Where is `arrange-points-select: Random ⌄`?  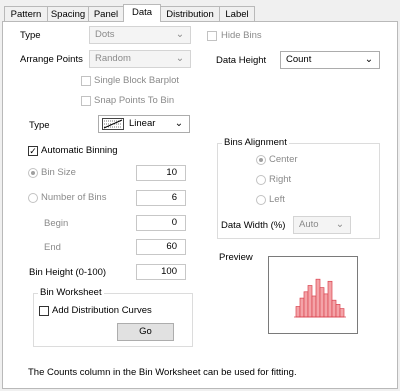
arrange-points-select: Random ⌄ is located at coordinates (140, 59).